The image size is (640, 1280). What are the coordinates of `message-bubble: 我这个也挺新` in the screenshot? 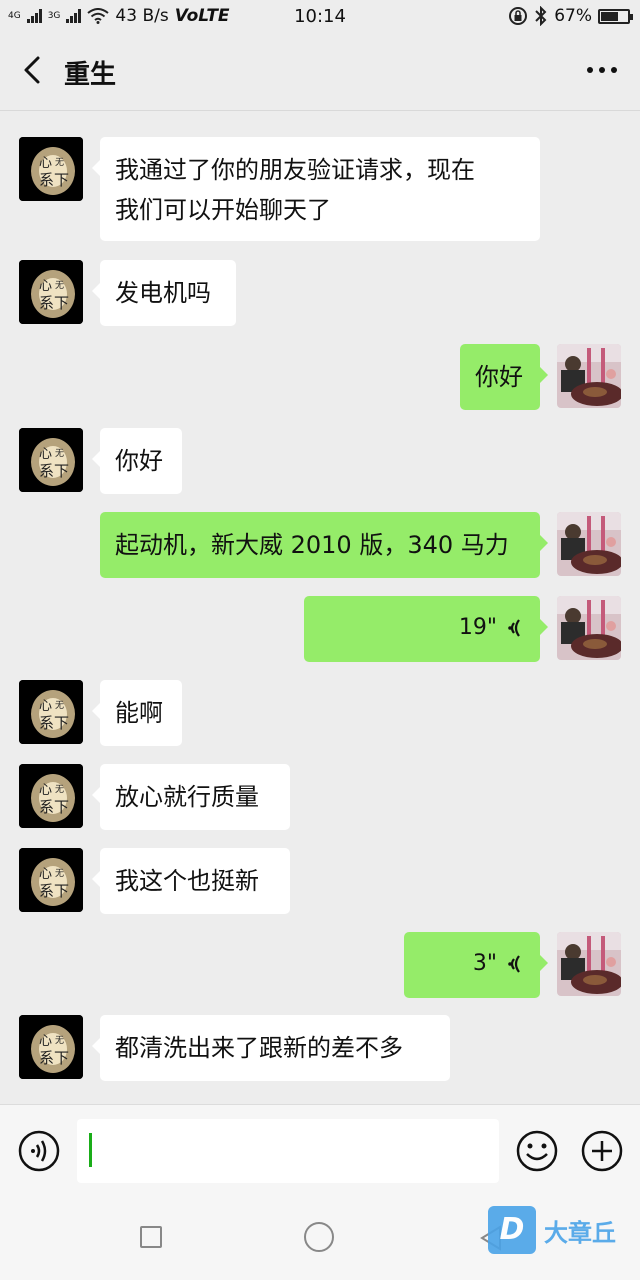 It's located at (191, 881).